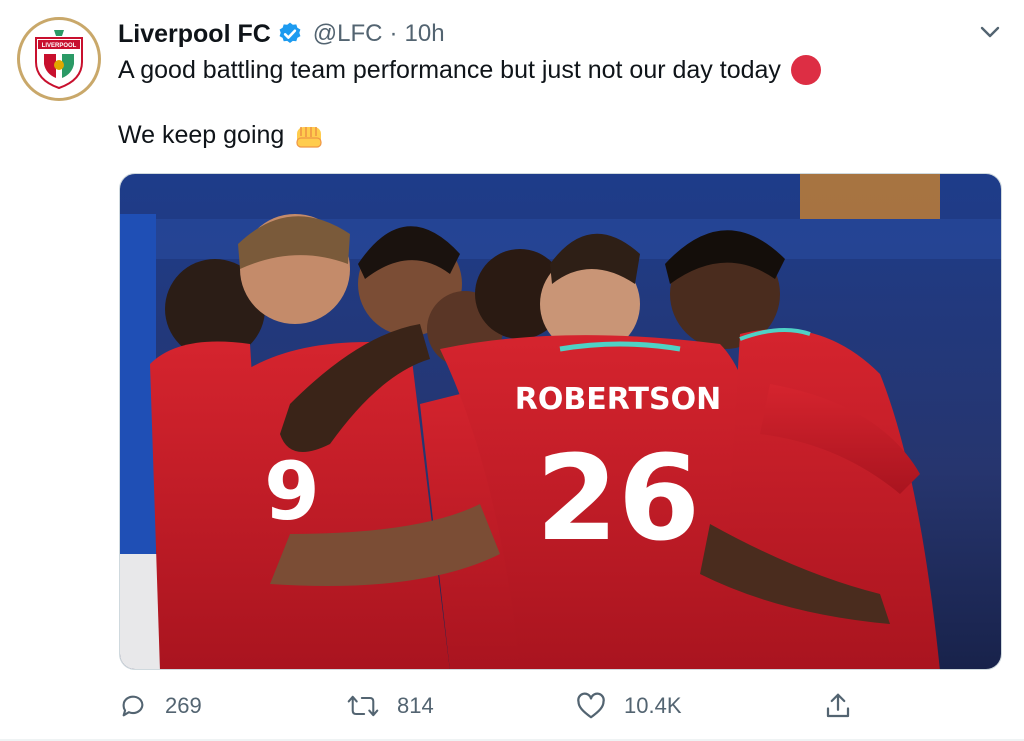 The width and height of the screenshot is (1024, 741). I want to click on share-icon, so click(838, 705).